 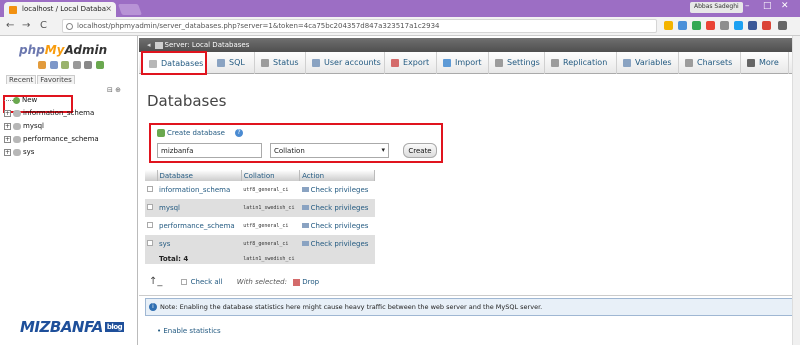 I want to click on enable-statistics-link: • Enable statistics, so click(x=189, y=331).